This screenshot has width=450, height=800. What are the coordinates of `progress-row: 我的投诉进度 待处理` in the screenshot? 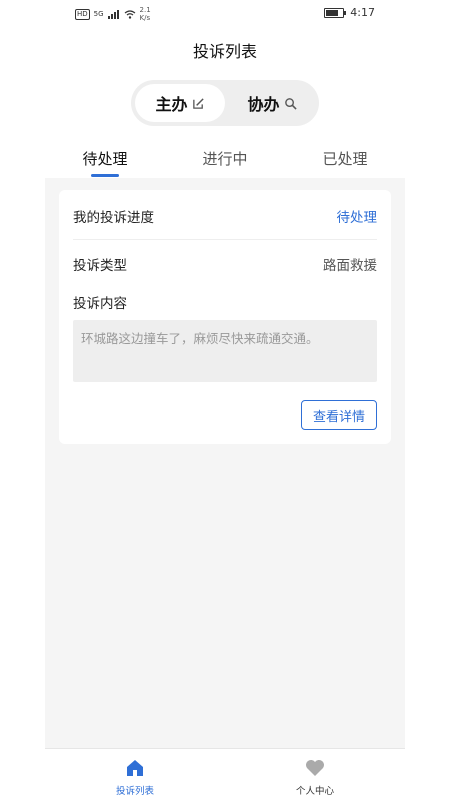 It's located at (225, 216).